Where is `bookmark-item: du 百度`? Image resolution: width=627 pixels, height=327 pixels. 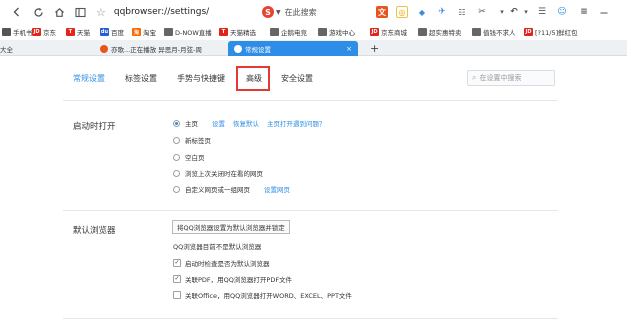 bookmark-item: du 百度 is located at coordinates (112, 32).